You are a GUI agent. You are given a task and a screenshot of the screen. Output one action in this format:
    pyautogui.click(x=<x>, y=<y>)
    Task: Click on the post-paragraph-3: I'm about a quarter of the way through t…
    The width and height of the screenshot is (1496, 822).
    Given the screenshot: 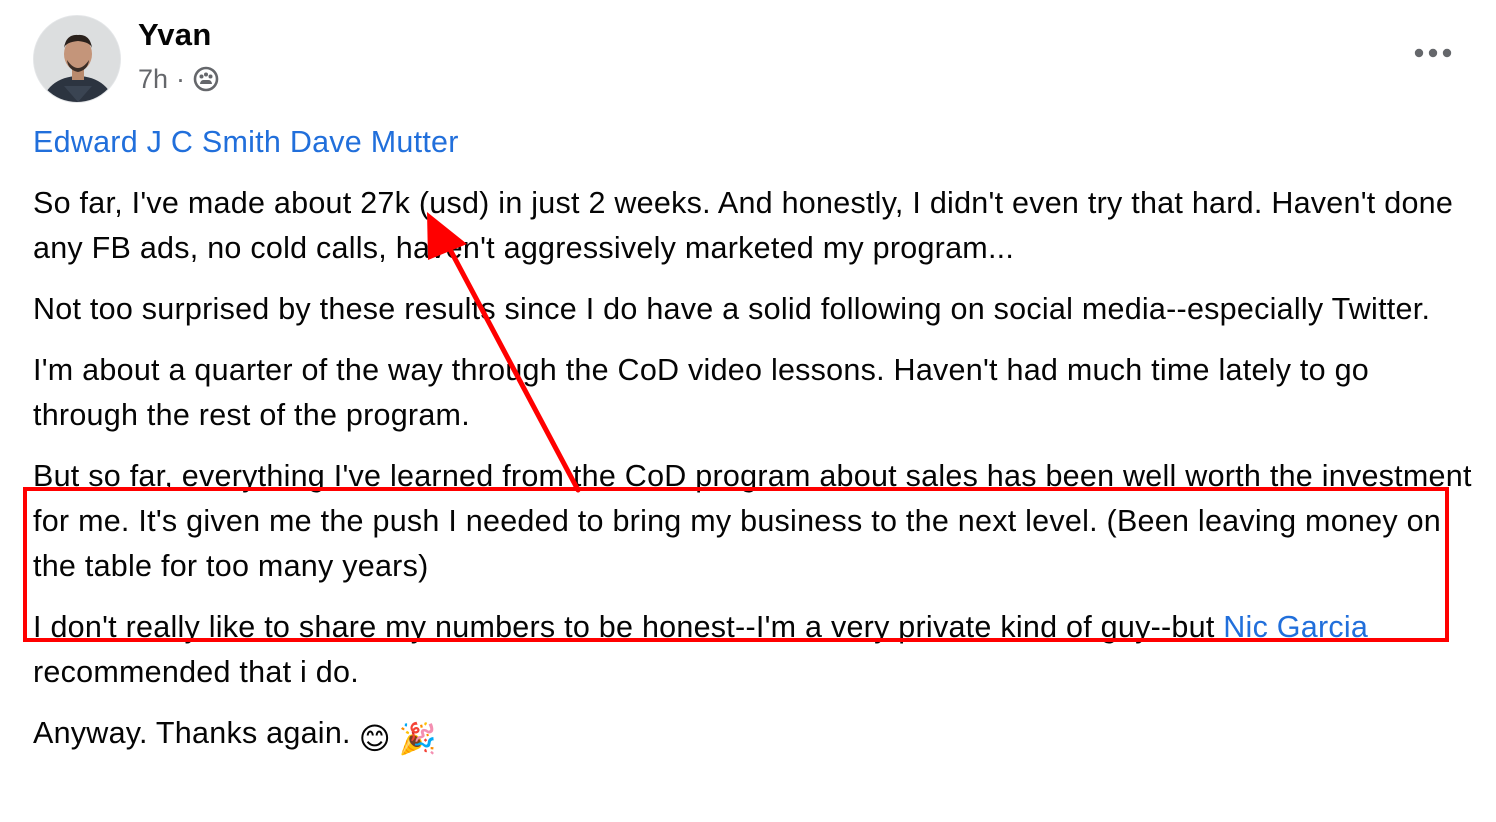 What is the action you would take?
    pyautogui.click(x=701, y=392)
    